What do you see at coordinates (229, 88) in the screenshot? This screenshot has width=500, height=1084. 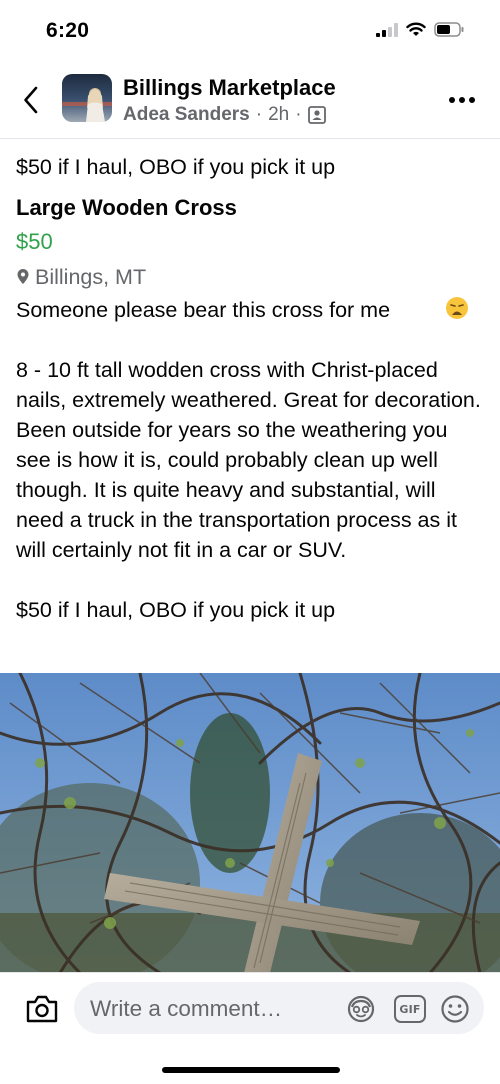 I see `group-name: Billings Marketplace` at bounding box center [229, 88].